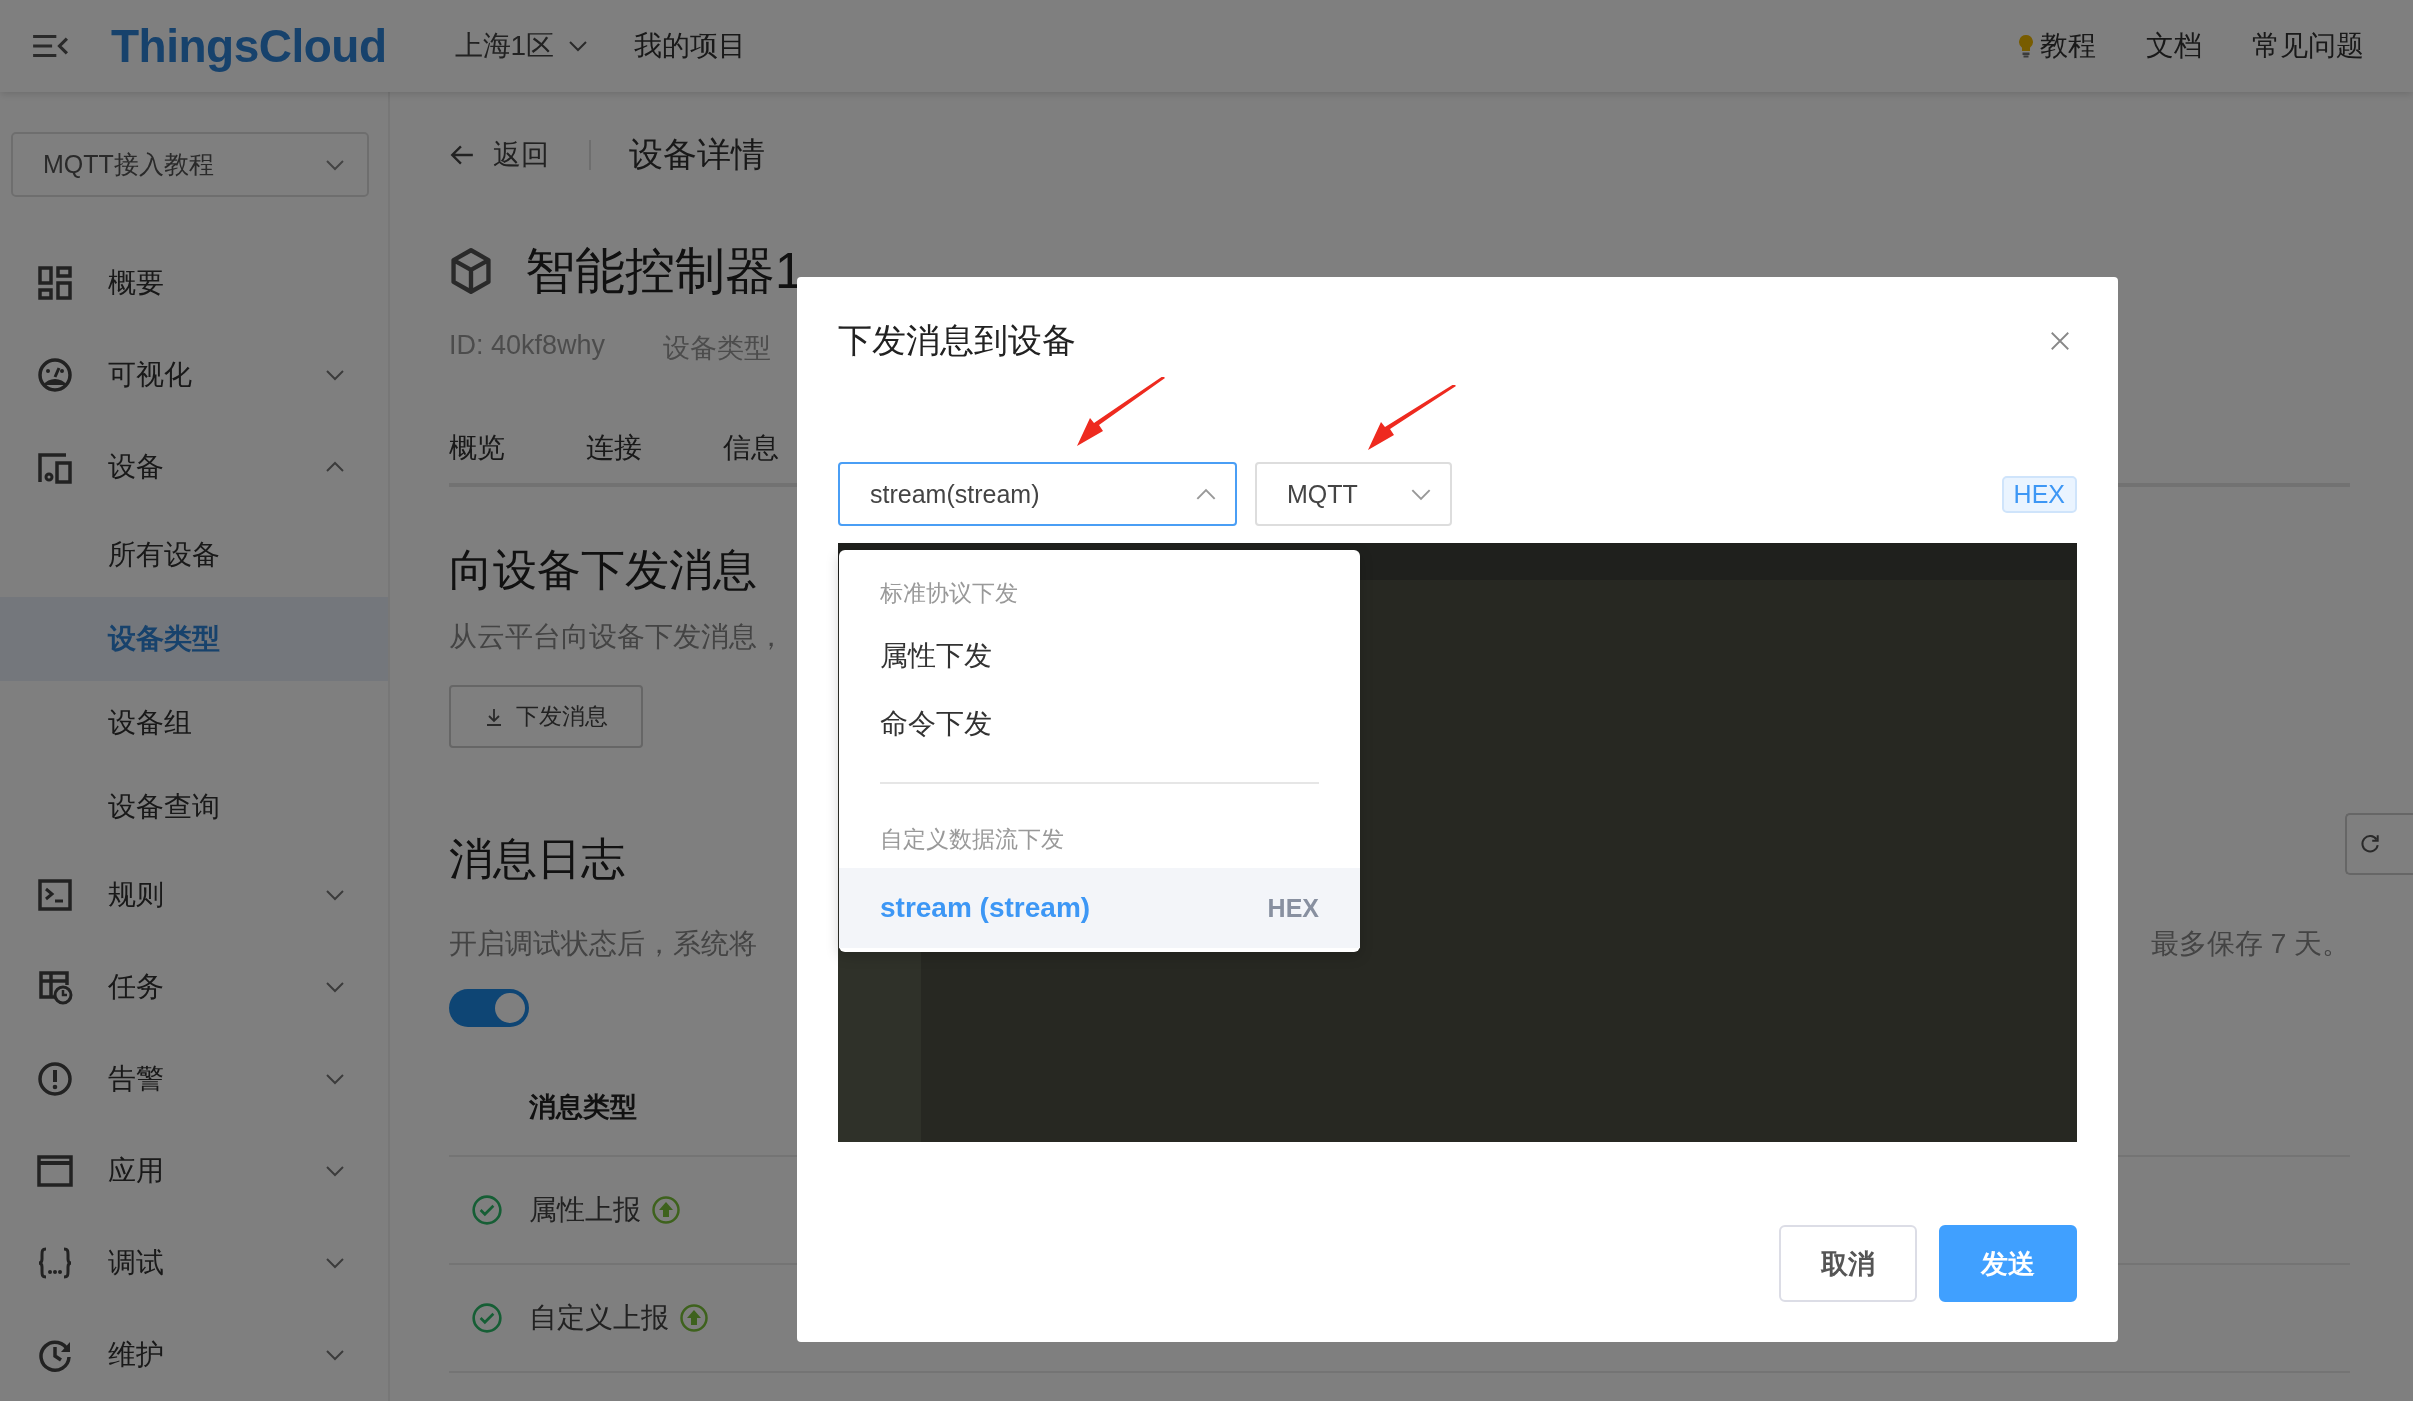  What do you see at coordinates (1353, 494) in the screenshot?
I see `transport-select: MQTT` at bounding box center [1353, 494].